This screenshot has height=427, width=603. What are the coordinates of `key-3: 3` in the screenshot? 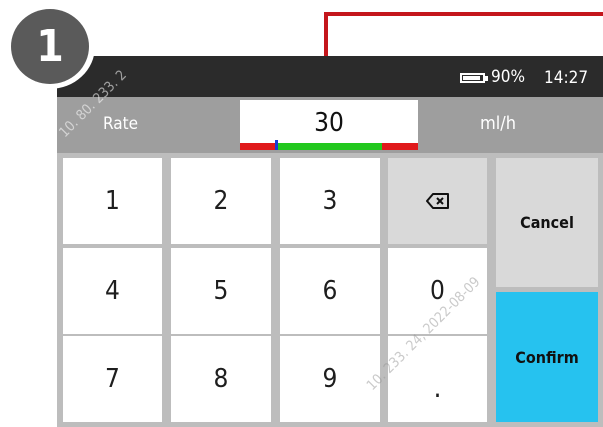 It's located at (330, 201).